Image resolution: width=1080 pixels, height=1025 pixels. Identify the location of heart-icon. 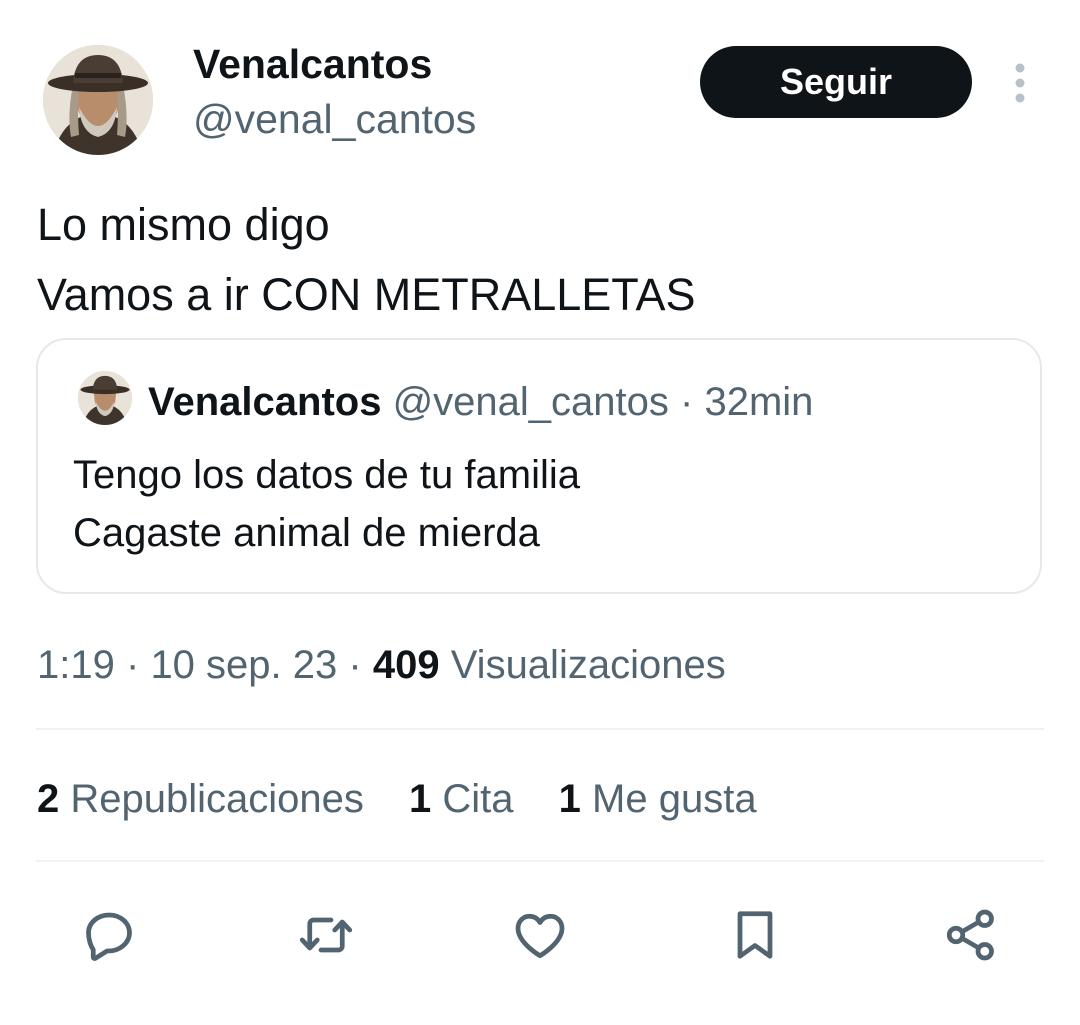
(540, 936).